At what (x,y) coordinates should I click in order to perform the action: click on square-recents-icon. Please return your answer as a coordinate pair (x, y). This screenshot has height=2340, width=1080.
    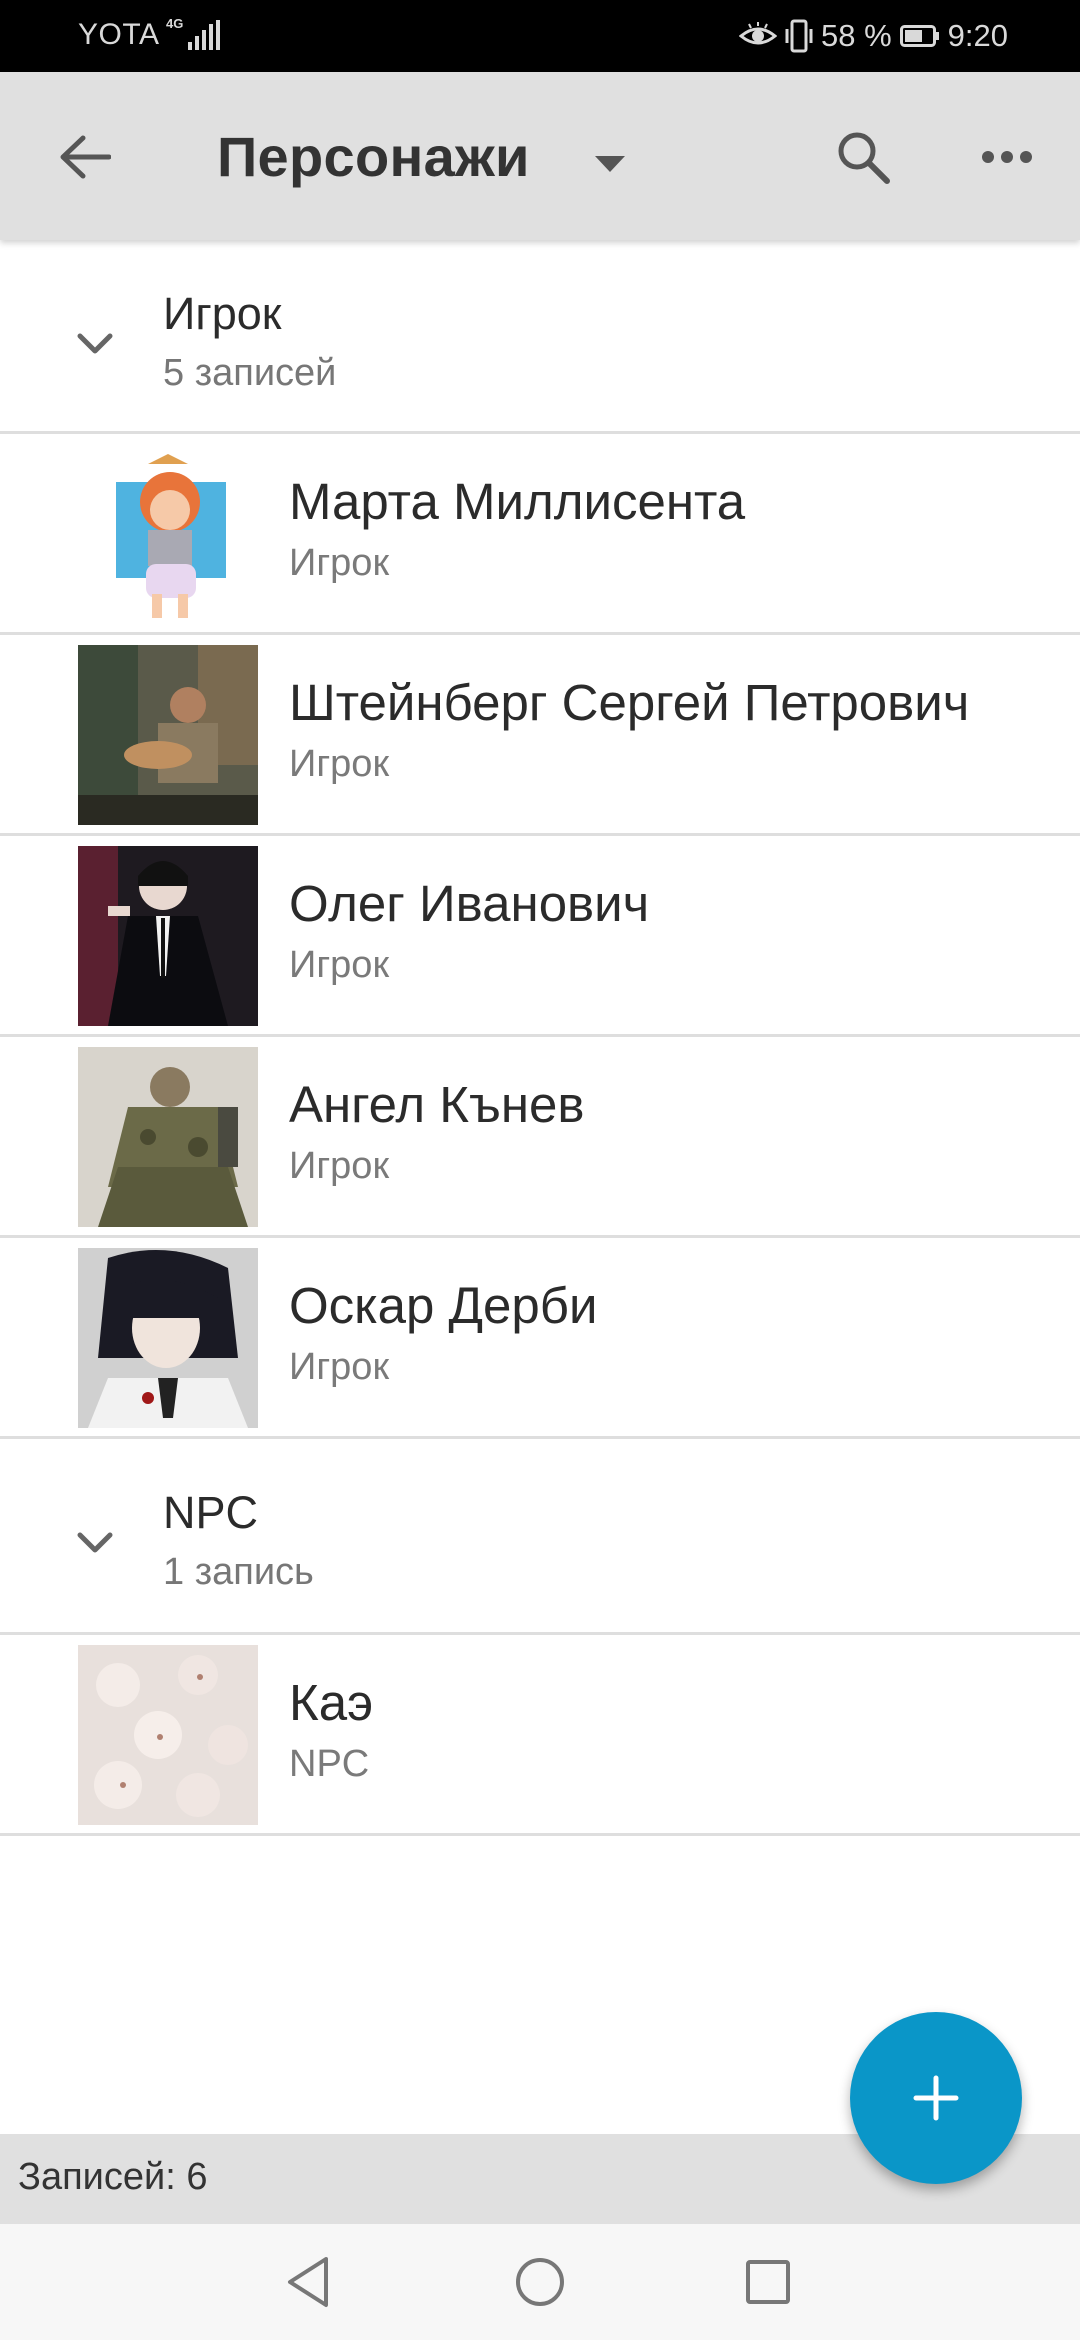
    Looking at the image, I should click on (768, 2282).